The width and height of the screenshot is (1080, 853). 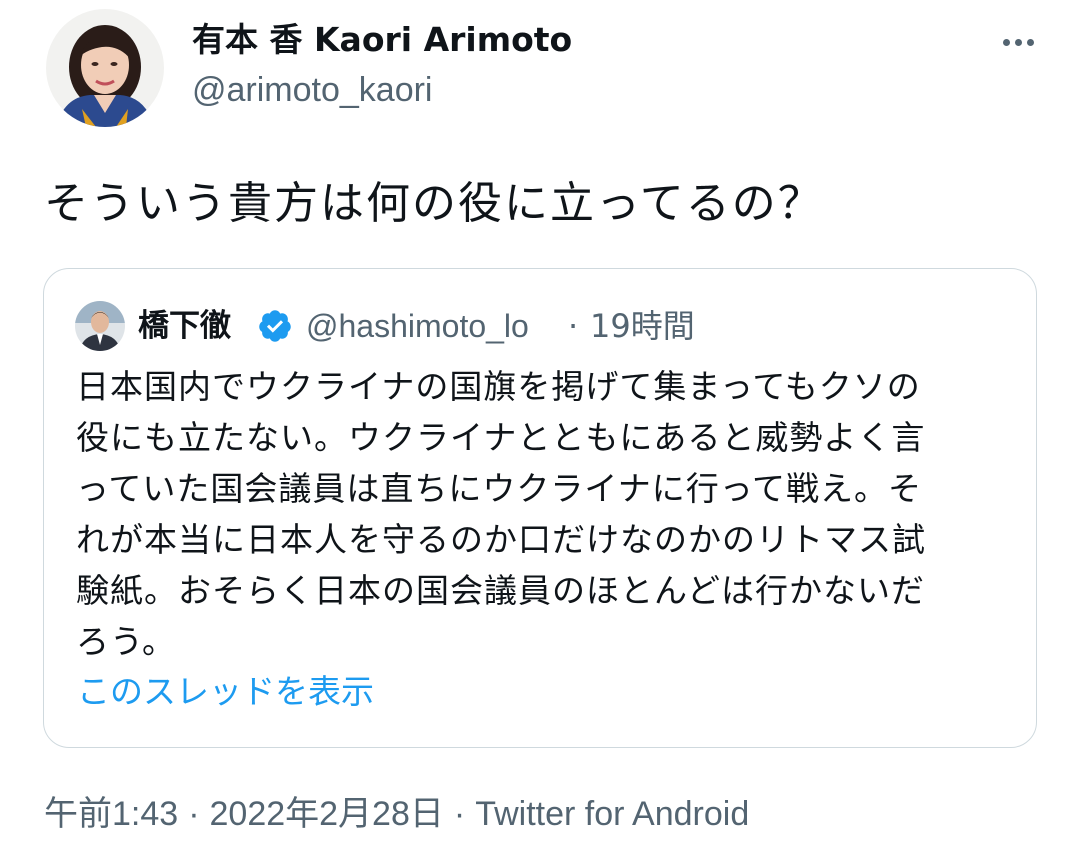 I want to click on quoted-text-line: れが本当に日本人を守るのか口だけなのかのリトマス試, so click(x=501, y=539).